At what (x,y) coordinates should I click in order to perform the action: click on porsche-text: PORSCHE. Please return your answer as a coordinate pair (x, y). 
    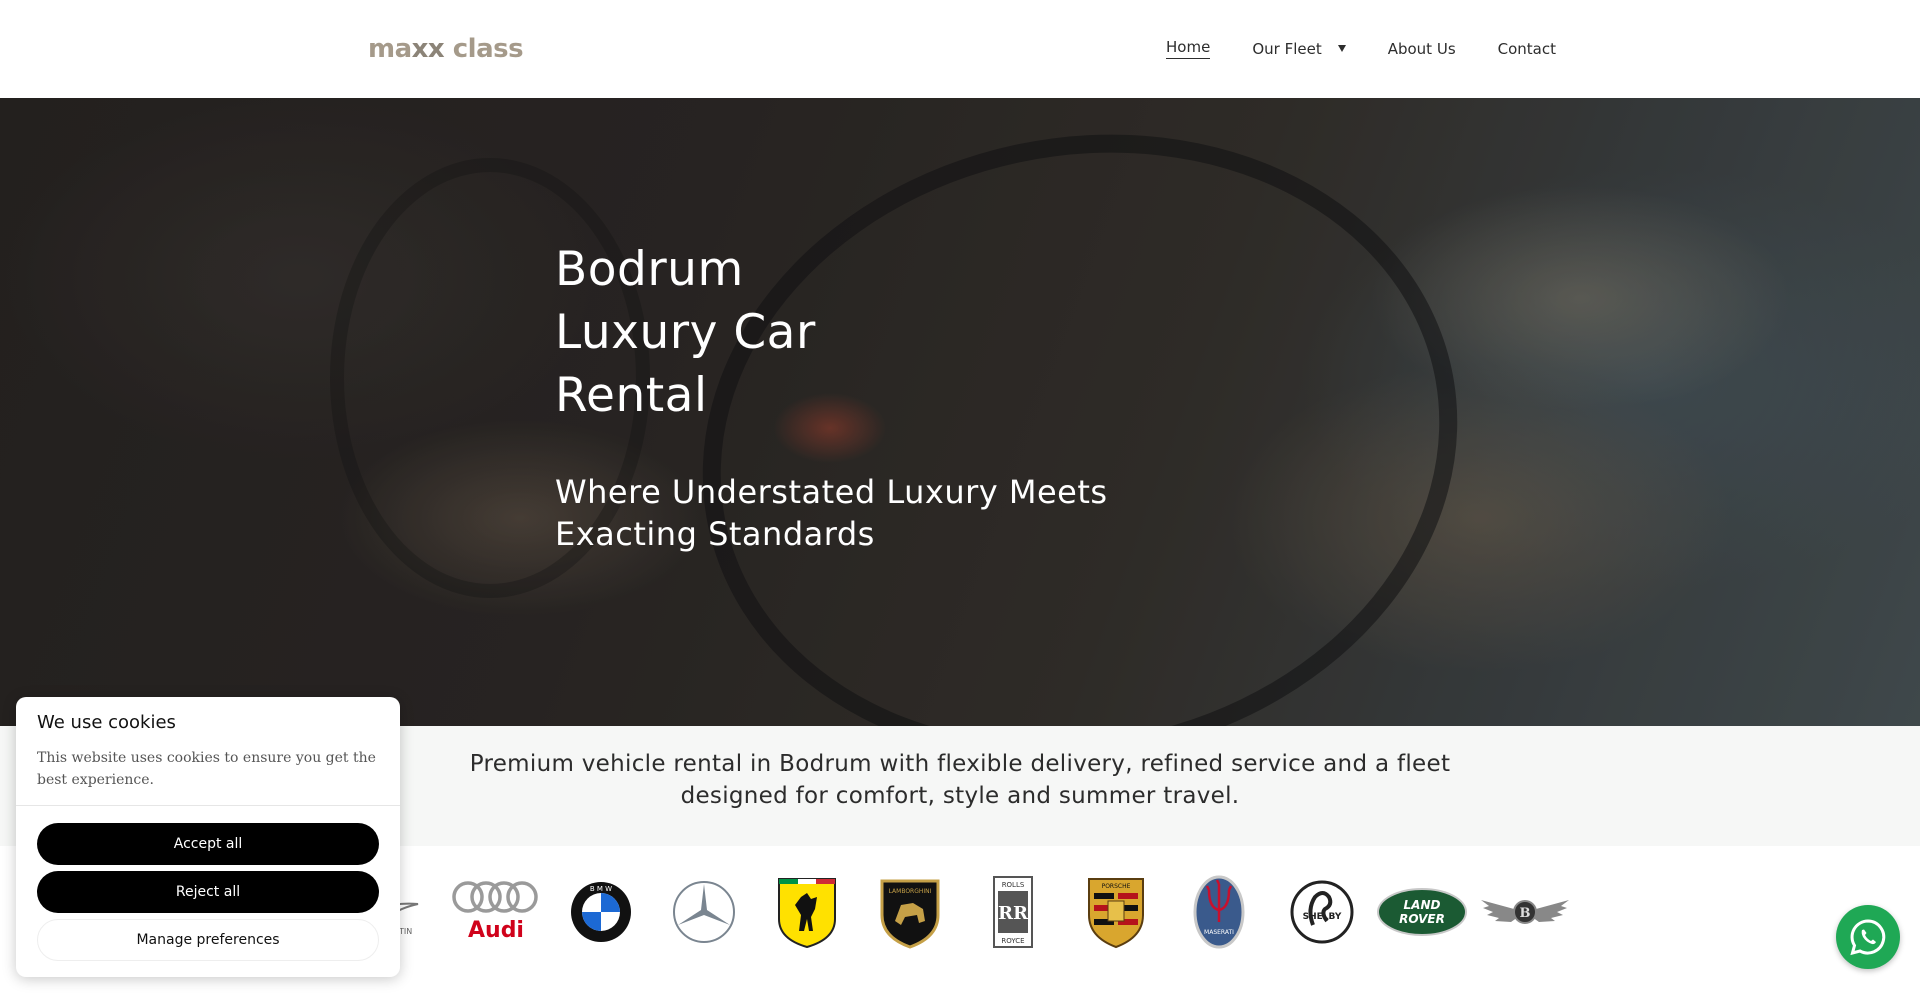
    Looking at the image, I should click on (1116, 886).